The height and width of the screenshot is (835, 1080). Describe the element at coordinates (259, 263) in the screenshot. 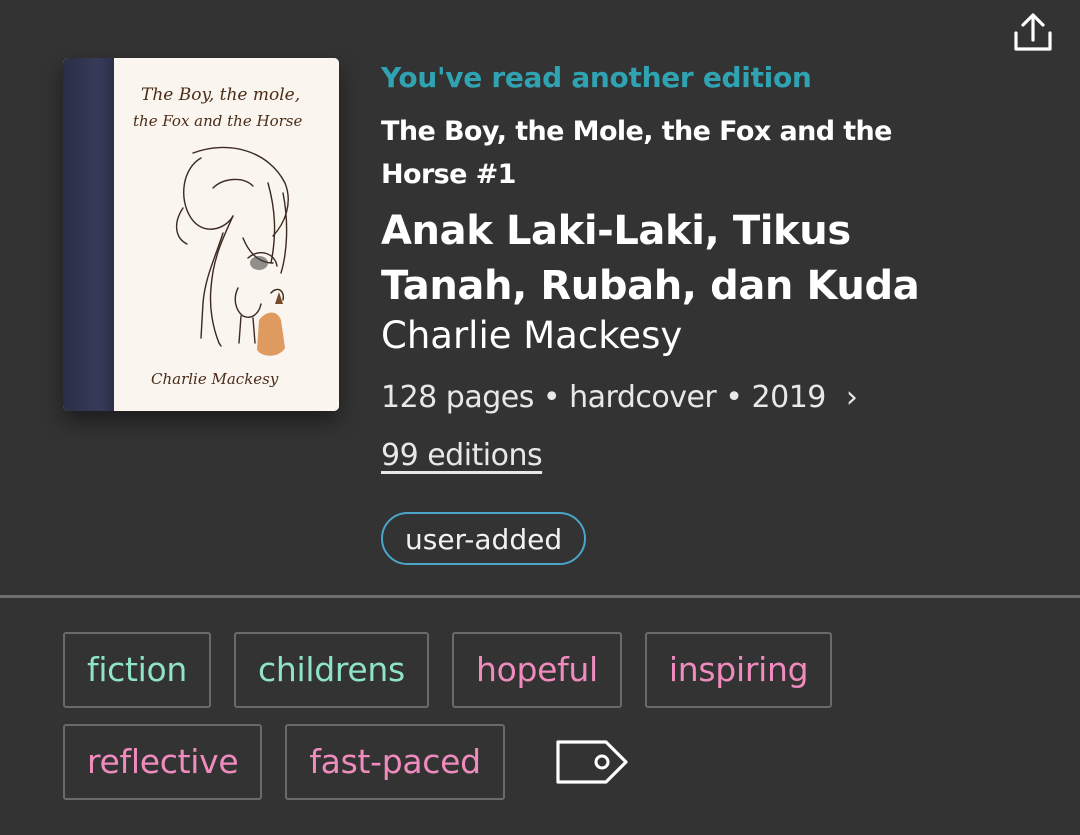

I see `cover-mole` at that location.